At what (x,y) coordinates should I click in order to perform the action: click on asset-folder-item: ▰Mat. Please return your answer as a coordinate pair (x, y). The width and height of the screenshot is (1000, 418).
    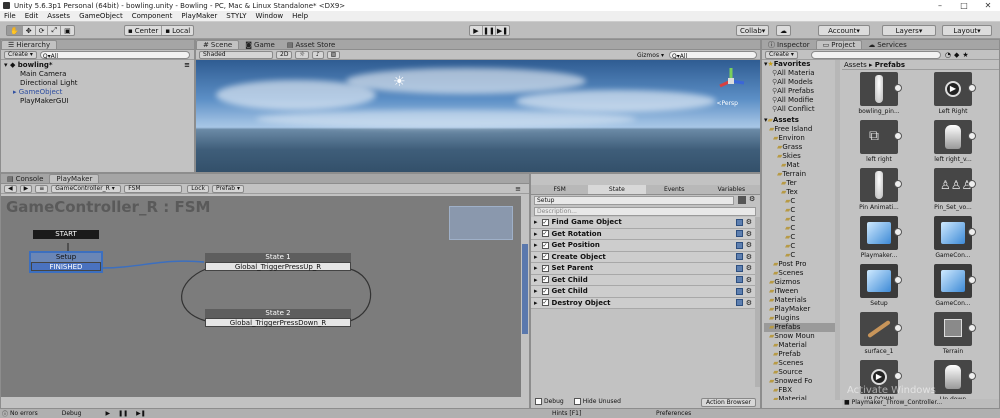
    Looking at the image, I should click on (799, 165).